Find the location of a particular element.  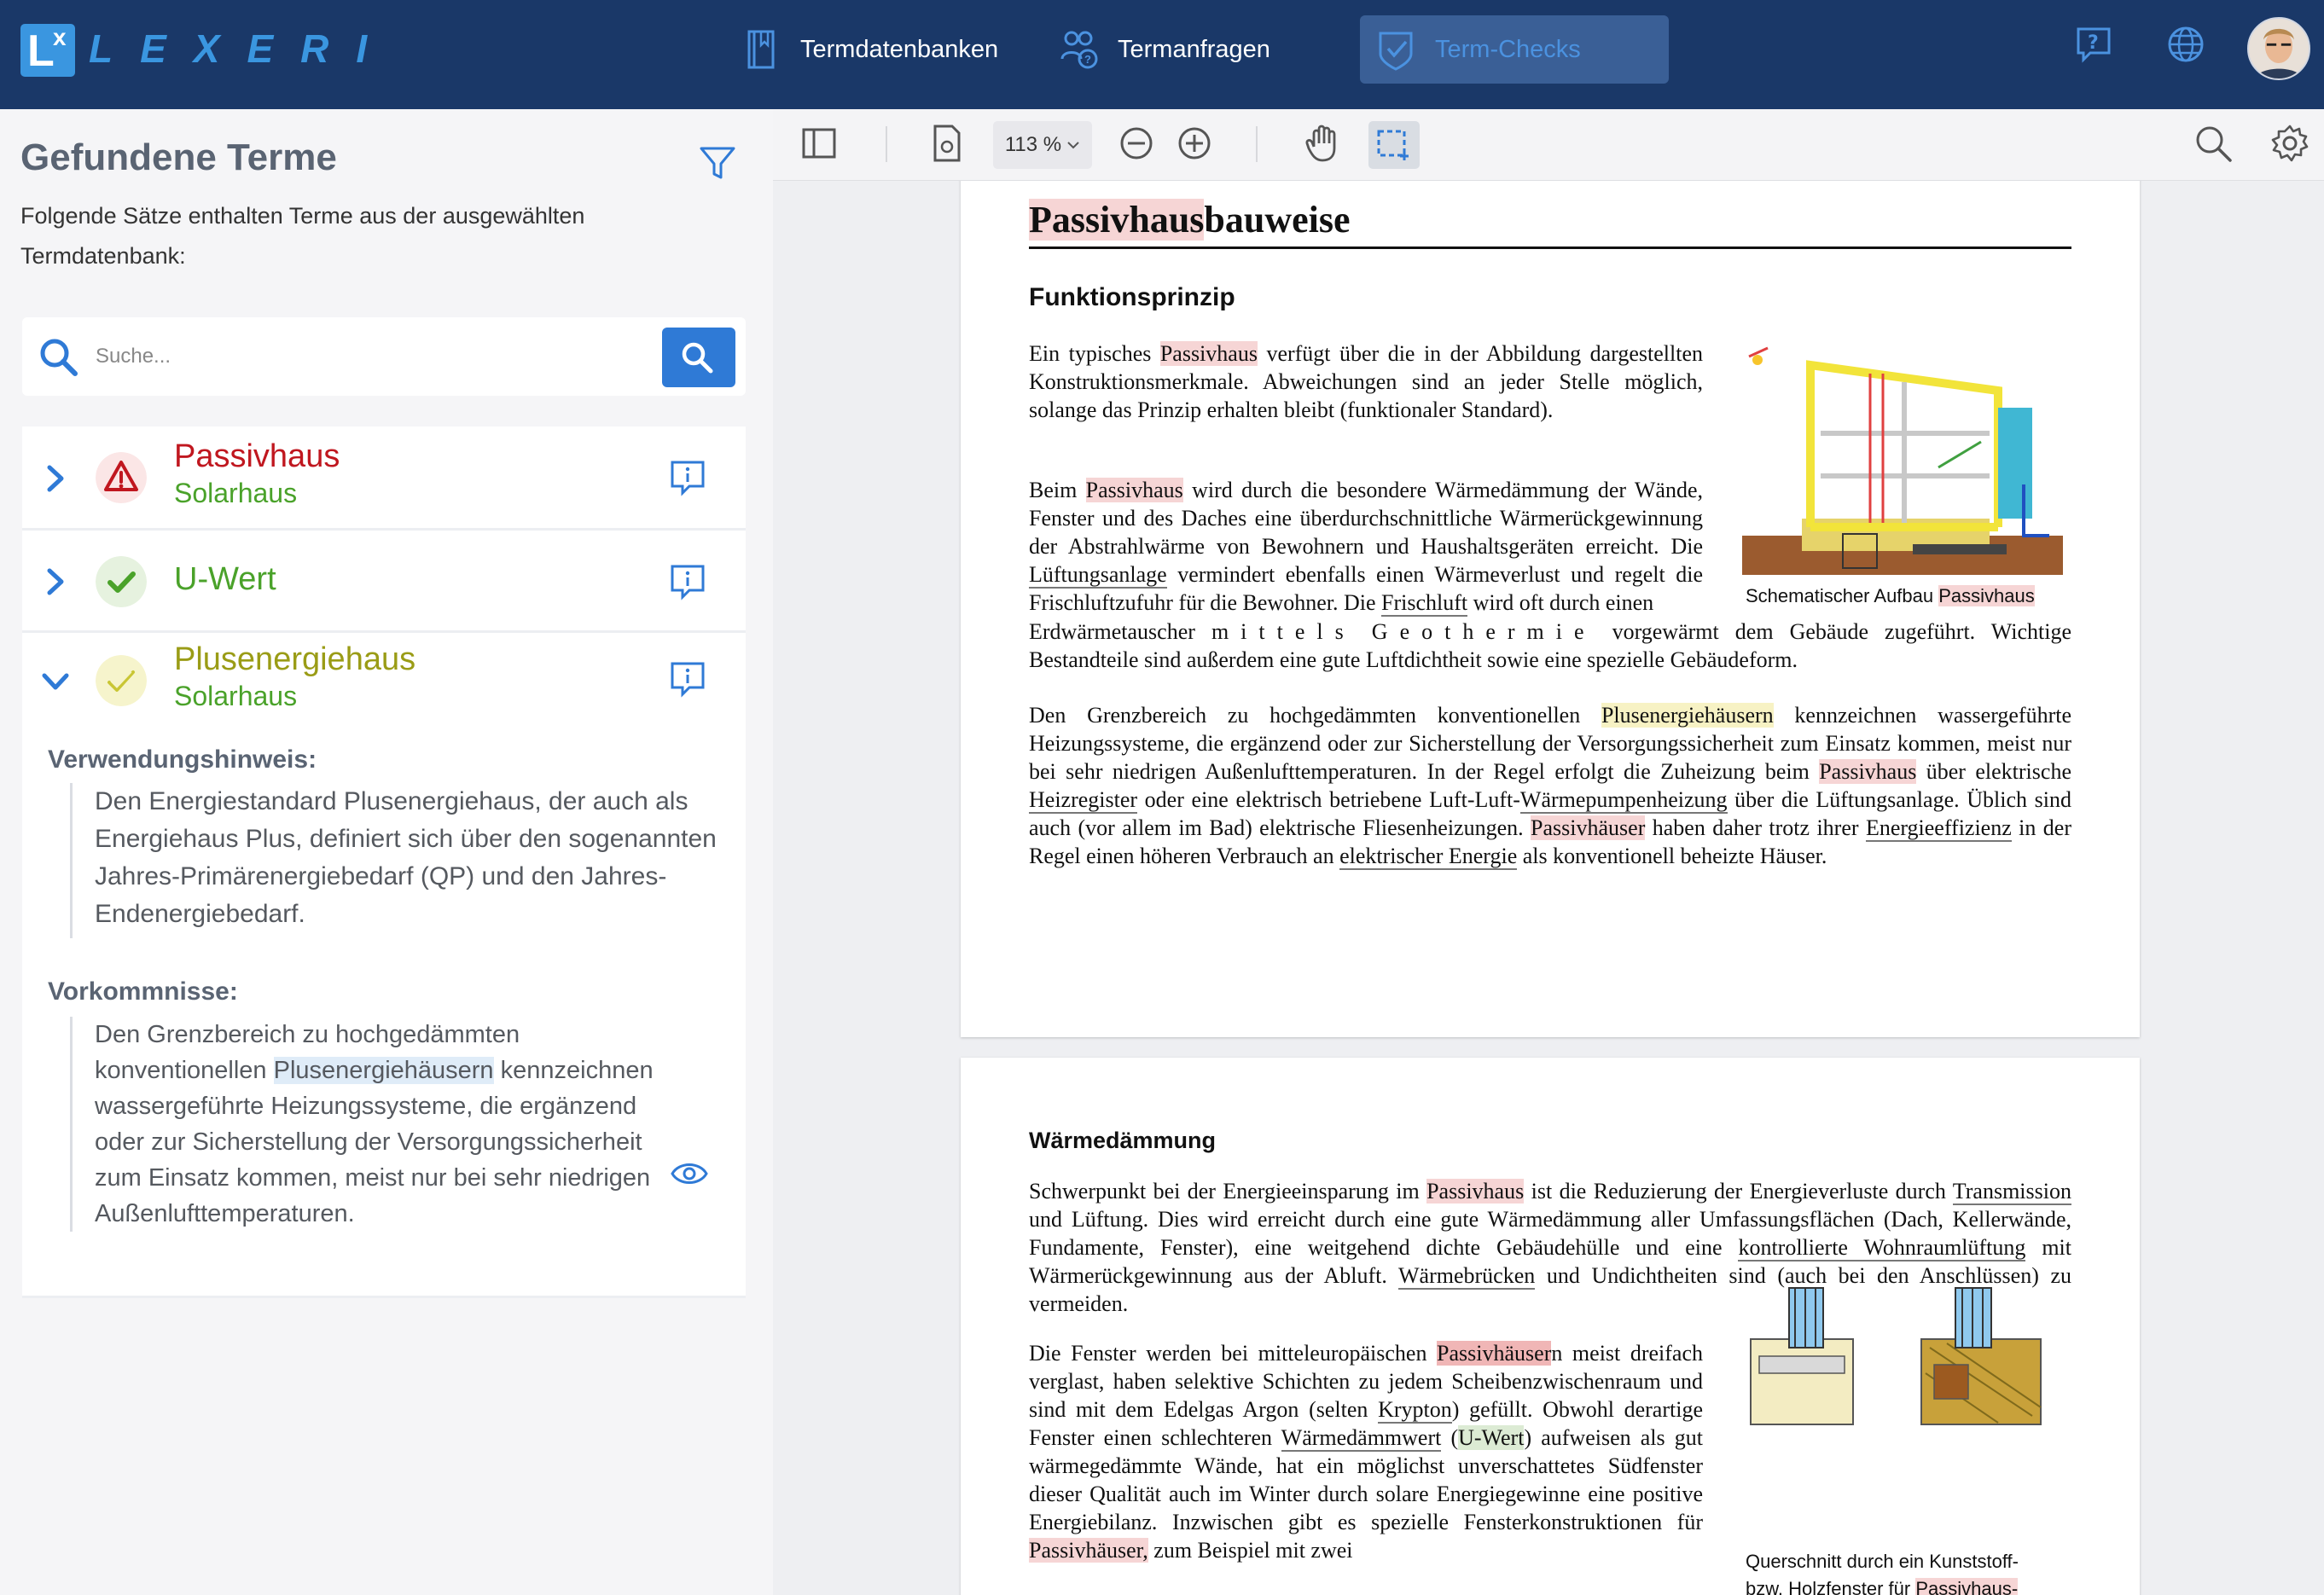

heading-funktionsprinzip: Funktionsprinzip is located at coordinates (1132, 297).